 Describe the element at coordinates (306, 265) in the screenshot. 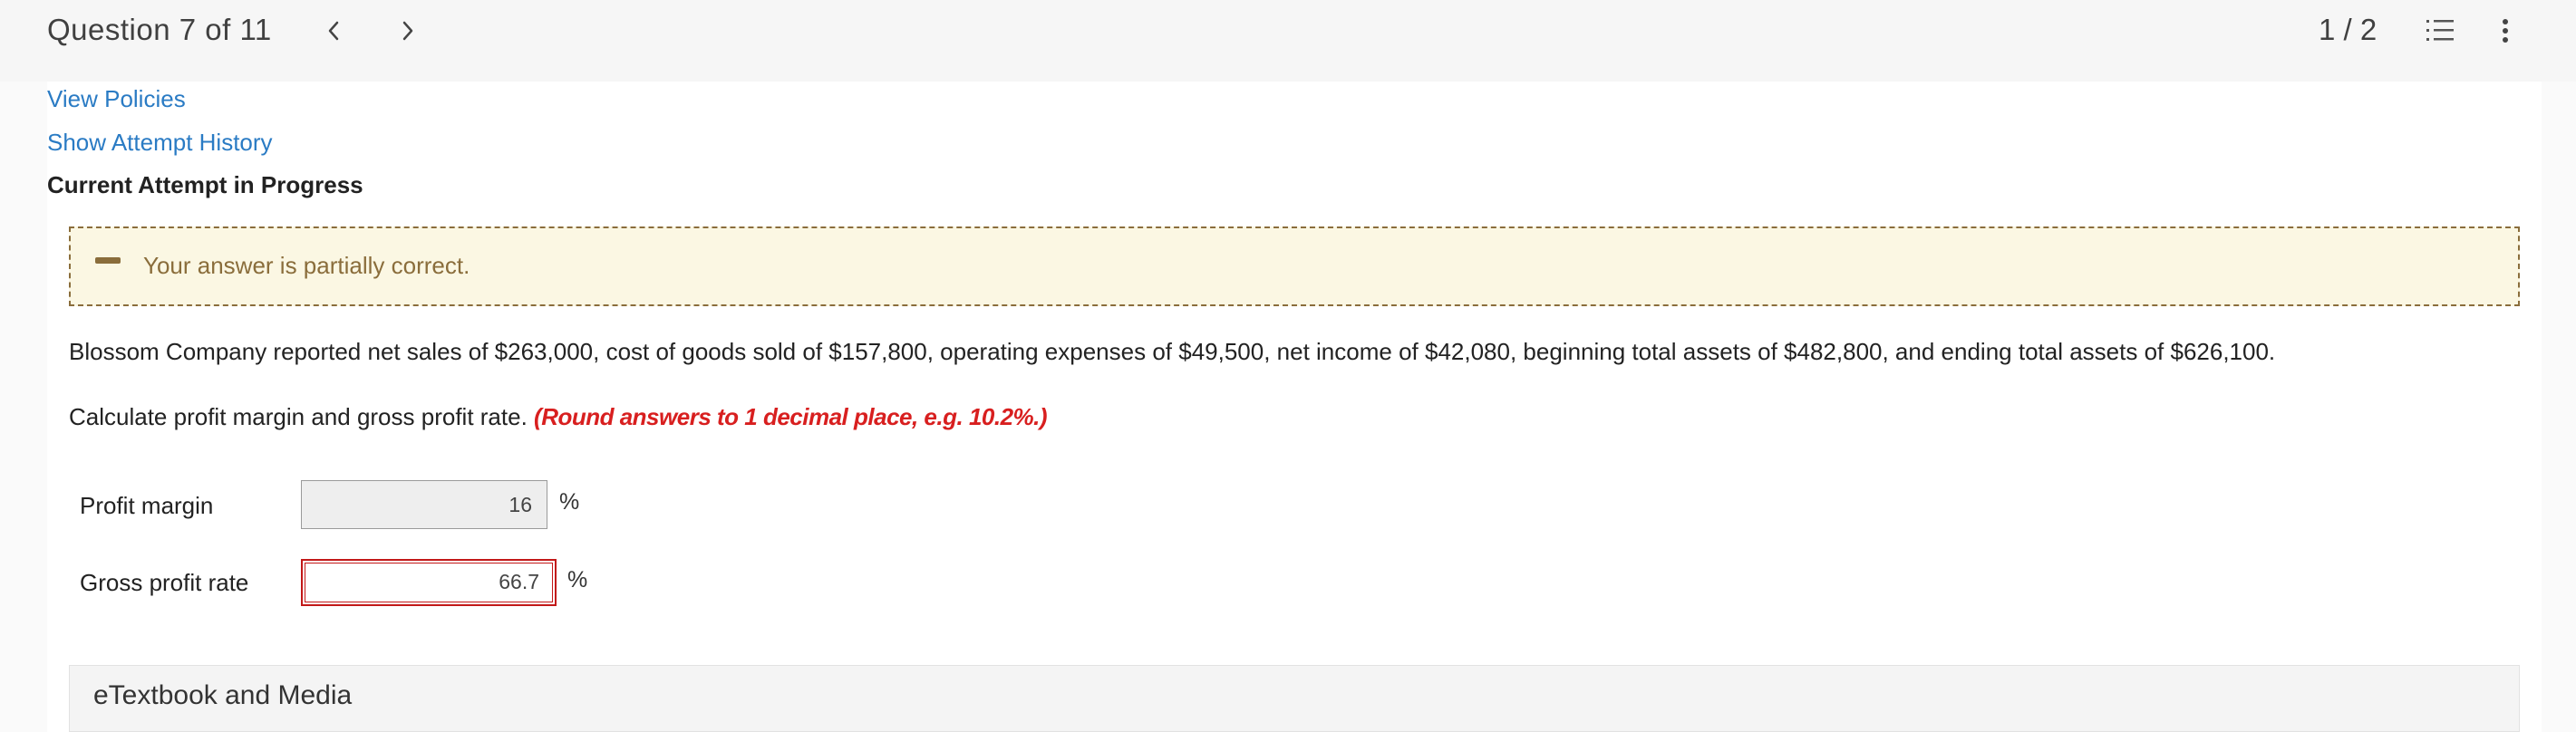

I see `feedback-message: Your answer is partially correct.` at that location.